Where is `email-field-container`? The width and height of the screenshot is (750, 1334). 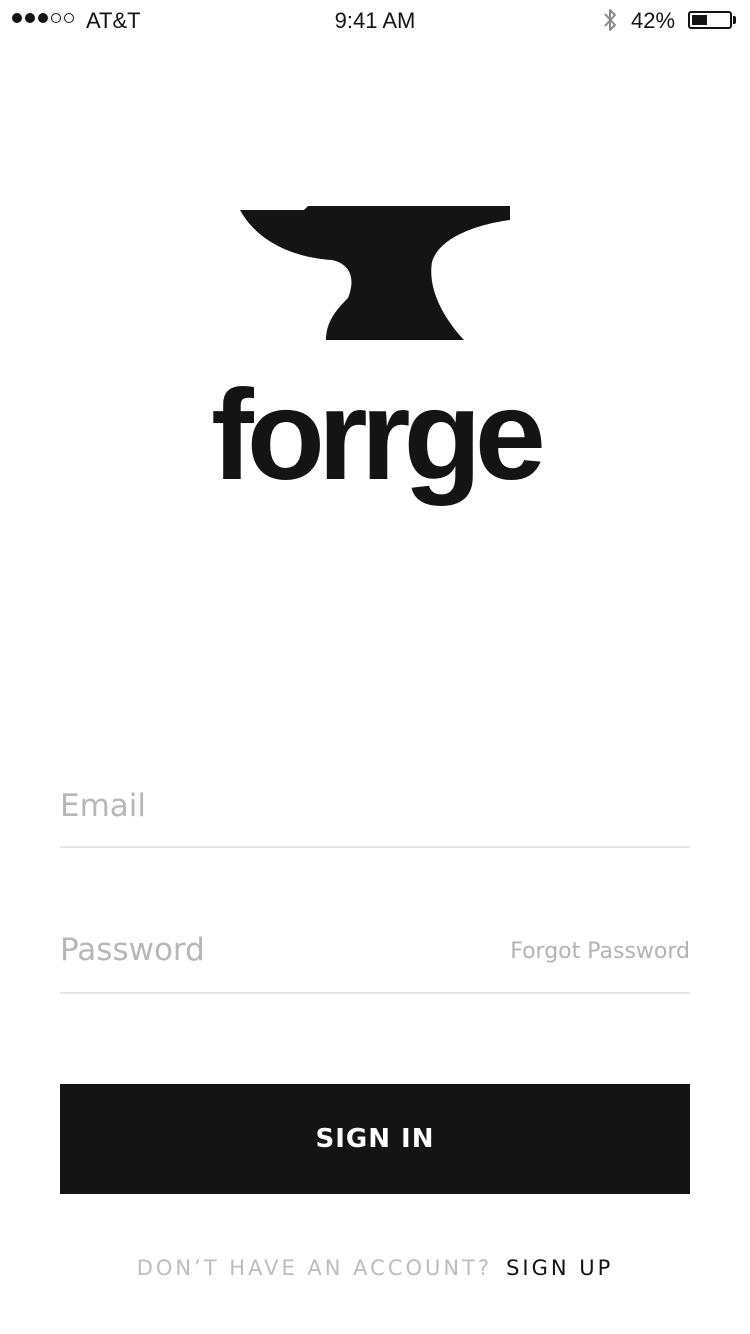 email-field-container is located at coordinates (375, 818).